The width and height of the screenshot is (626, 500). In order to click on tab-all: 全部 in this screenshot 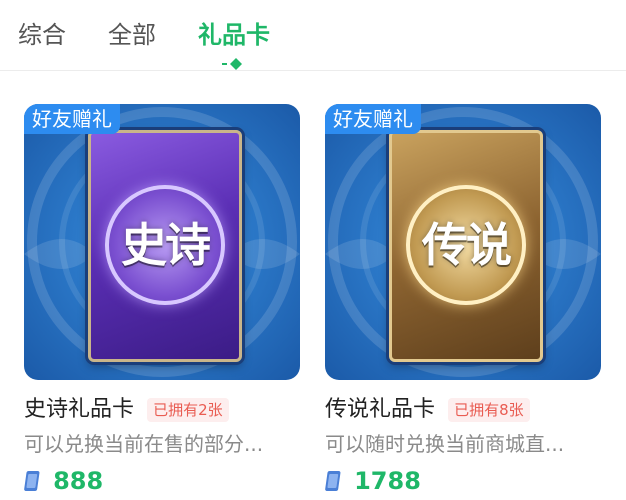, I will do `click(132, 35)`.